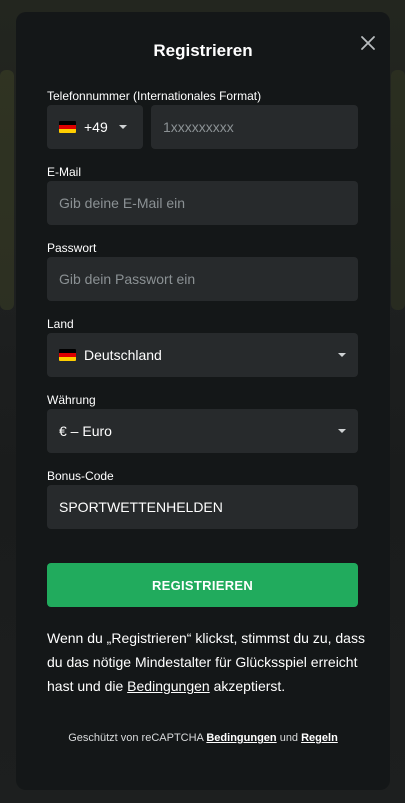  I want to click on close-icon, so click(368, 43).